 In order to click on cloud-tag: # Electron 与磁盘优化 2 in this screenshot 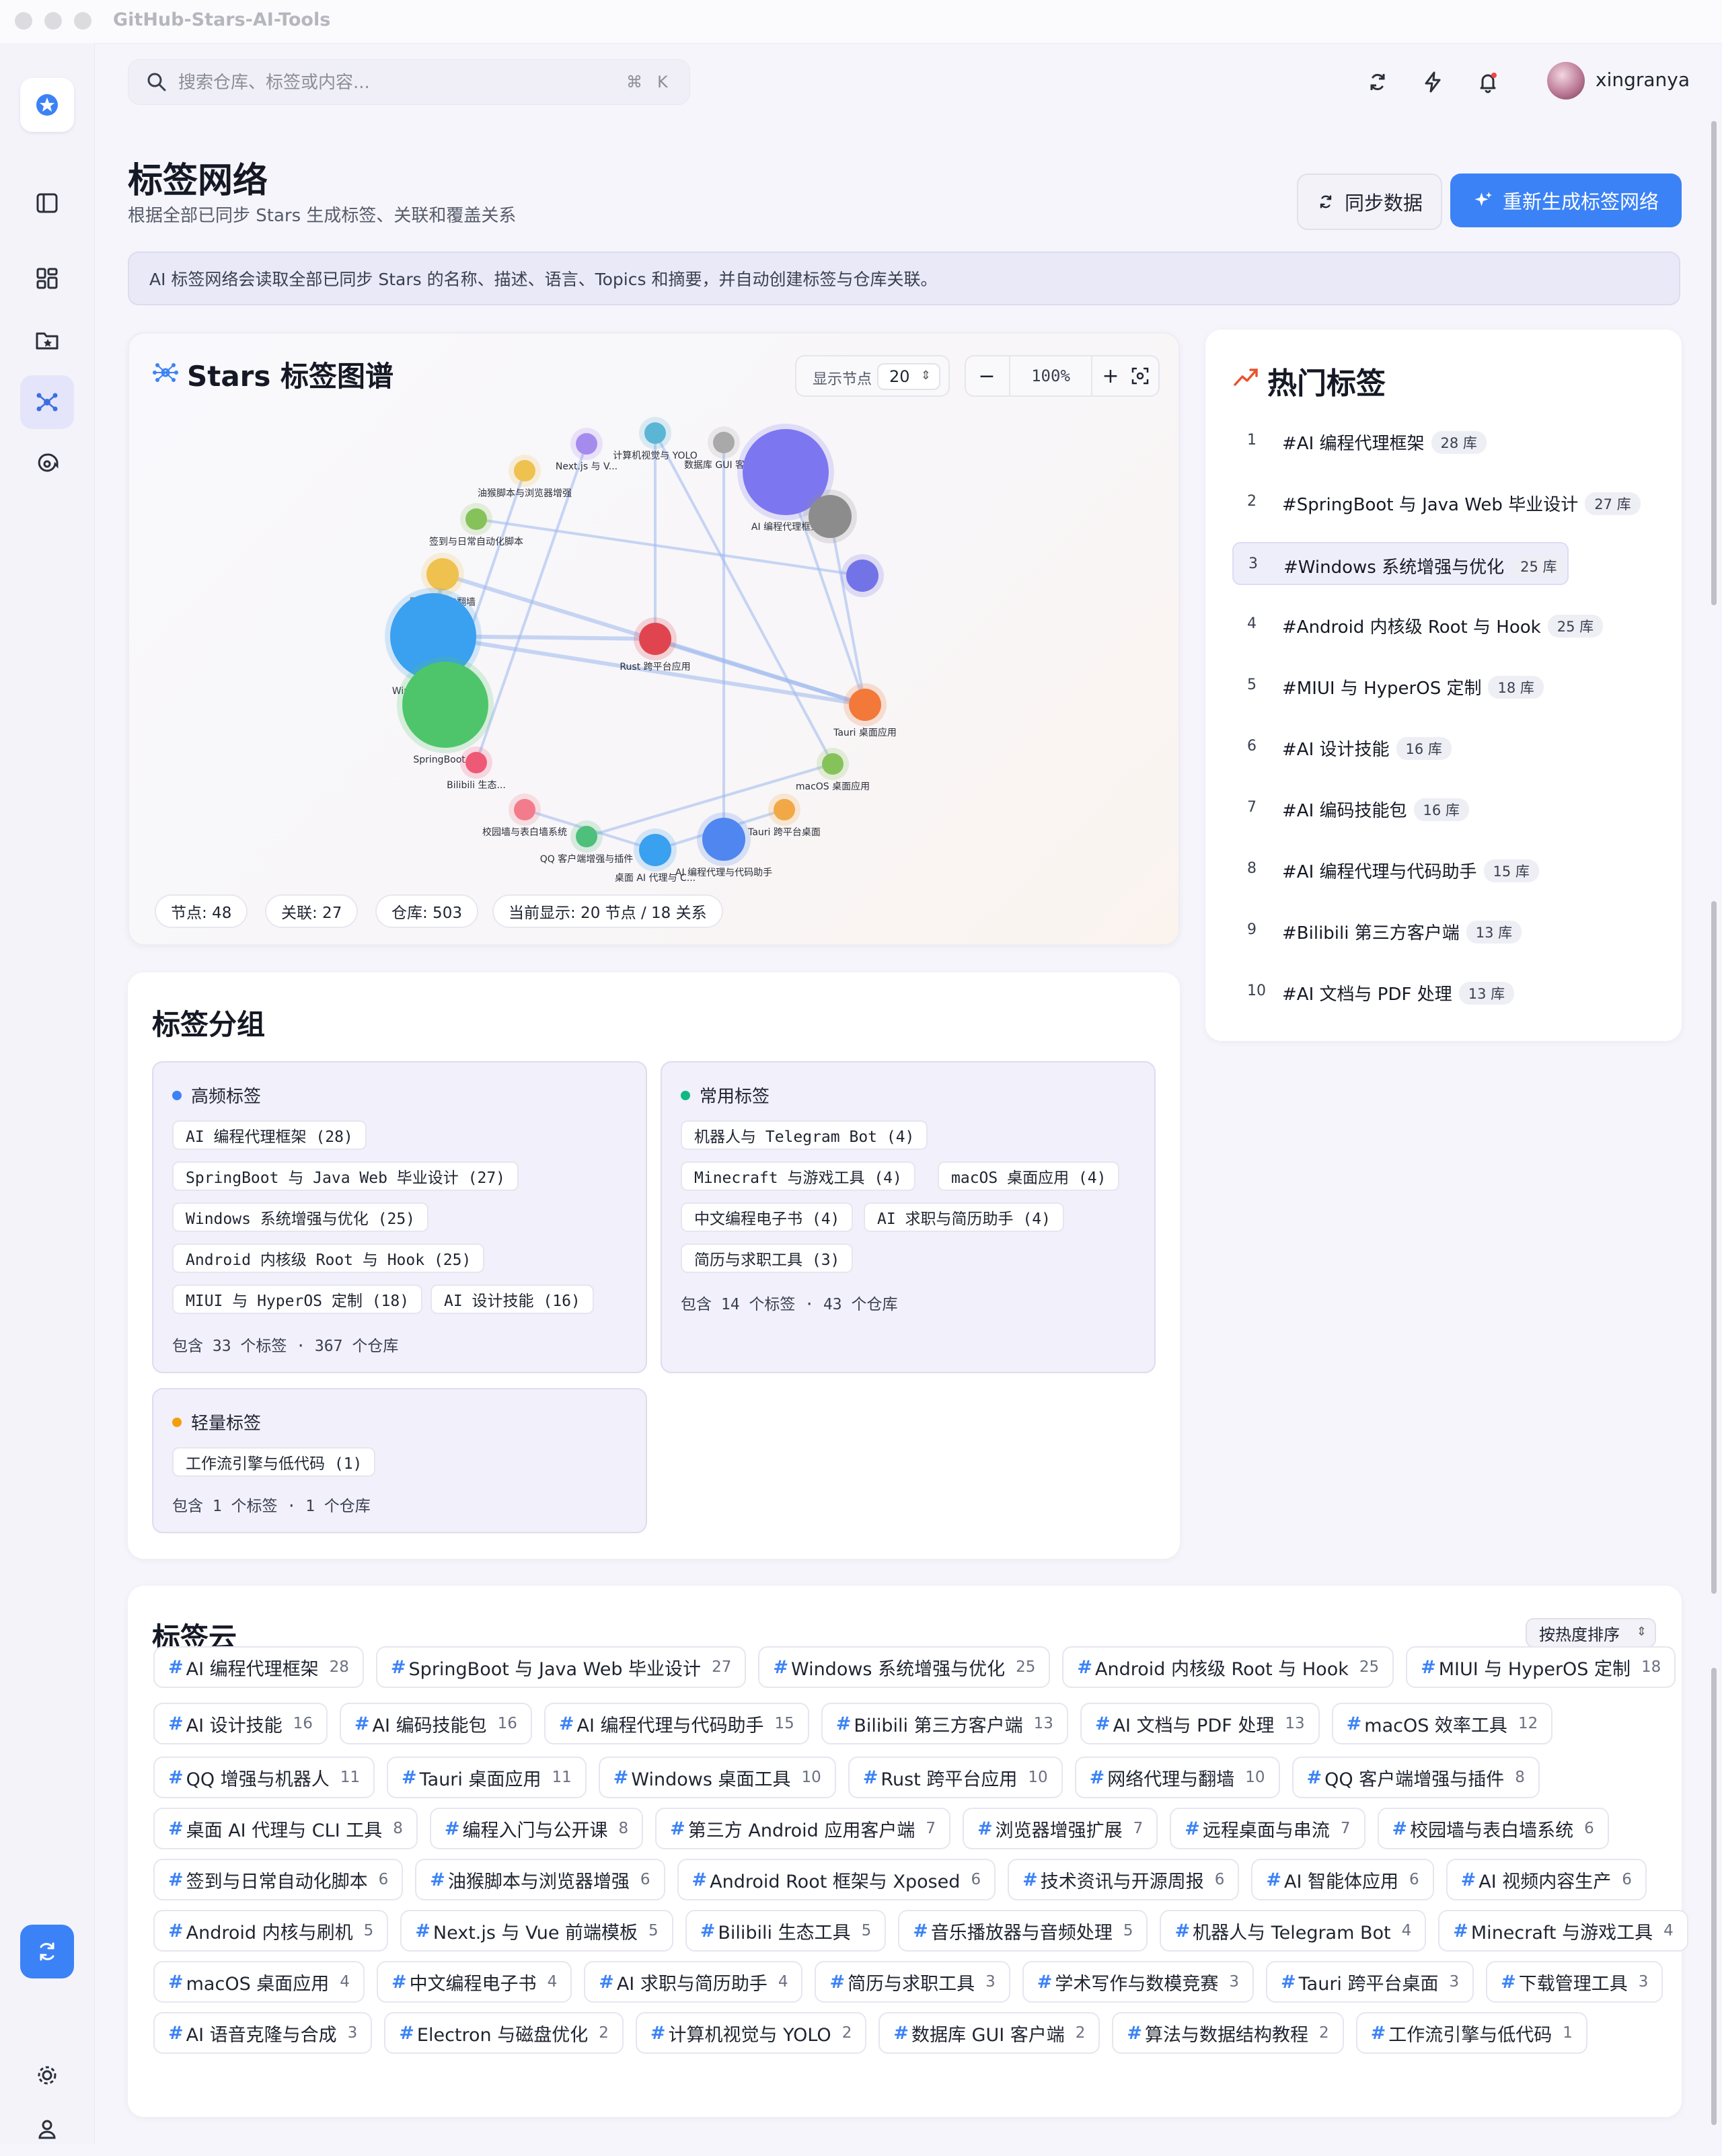, I will do `click(504, 2033)`.